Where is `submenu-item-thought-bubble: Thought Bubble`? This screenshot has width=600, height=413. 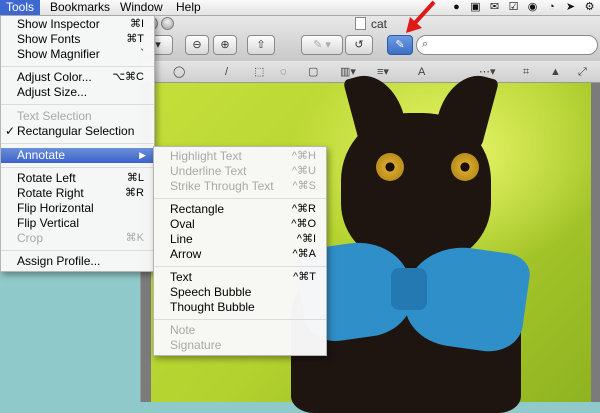 submenu-item-thought-bubble: Thought Bubble is located at coordinates (240, 307).